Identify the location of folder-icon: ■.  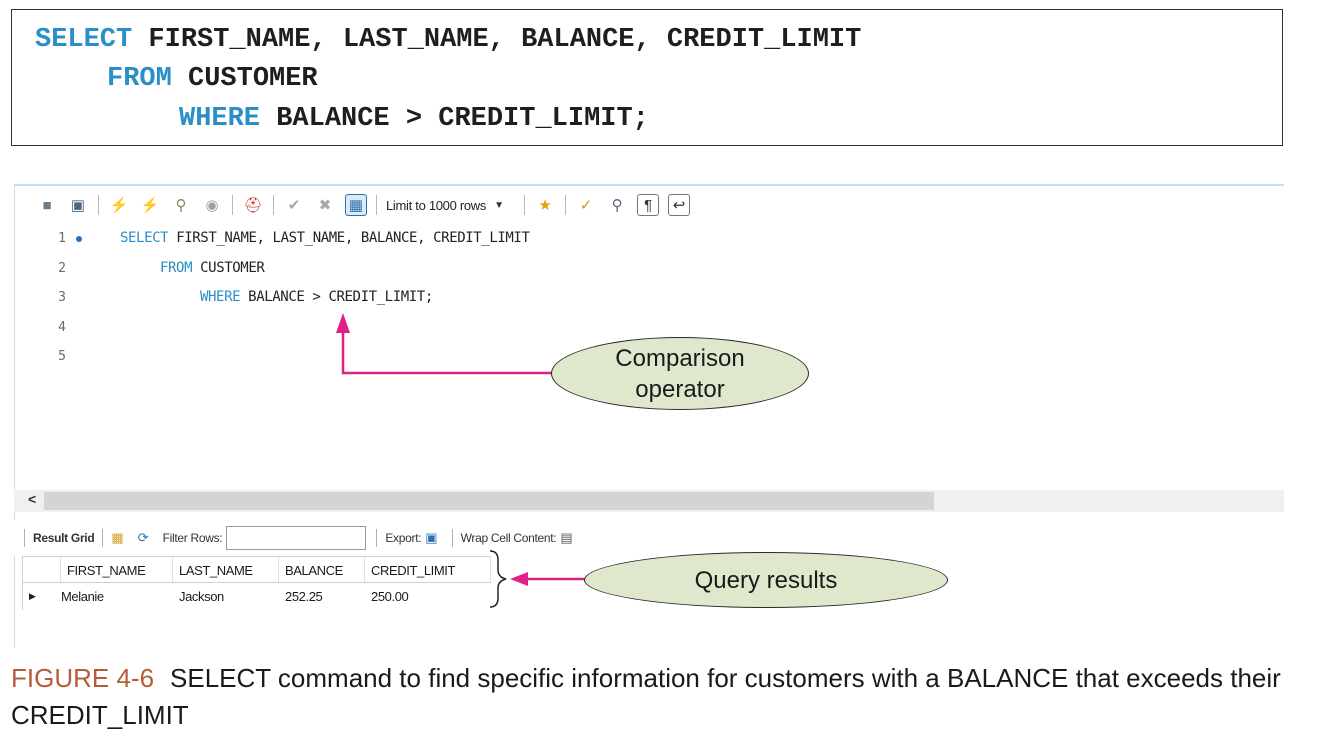
(47, 205).